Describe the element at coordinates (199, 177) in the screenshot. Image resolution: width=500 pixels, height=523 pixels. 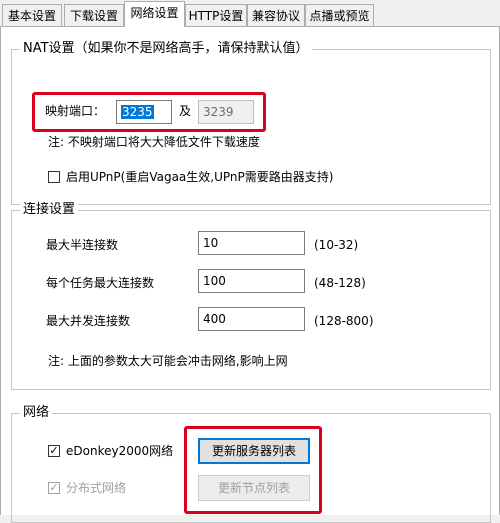
I see `upnp-label: 启用UPnP(重启Vagaa生效,UPnP需要路由器支持)` at that location.